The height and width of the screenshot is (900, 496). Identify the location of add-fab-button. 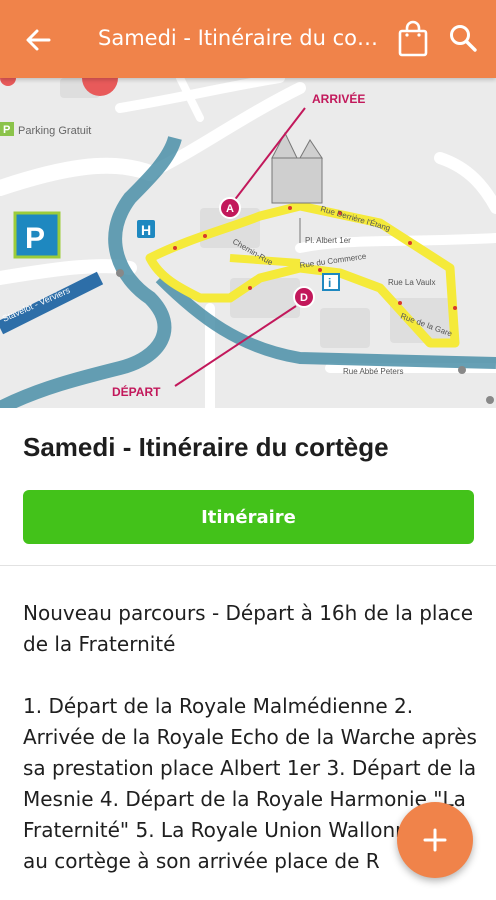
(435, 840).